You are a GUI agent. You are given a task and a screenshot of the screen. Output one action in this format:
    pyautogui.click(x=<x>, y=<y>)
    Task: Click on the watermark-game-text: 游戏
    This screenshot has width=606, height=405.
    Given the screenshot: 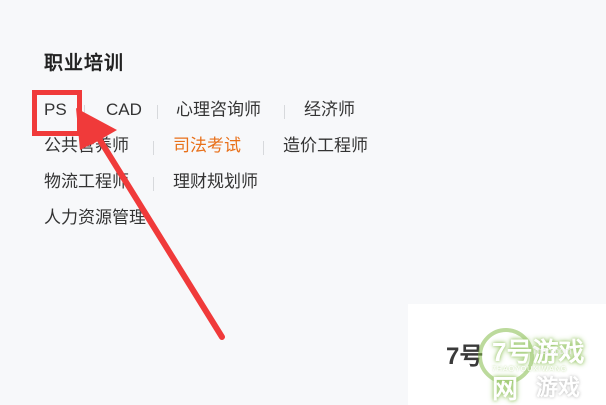 What is the action you would take?
    pyautogui.click(x=558, y=387)
    